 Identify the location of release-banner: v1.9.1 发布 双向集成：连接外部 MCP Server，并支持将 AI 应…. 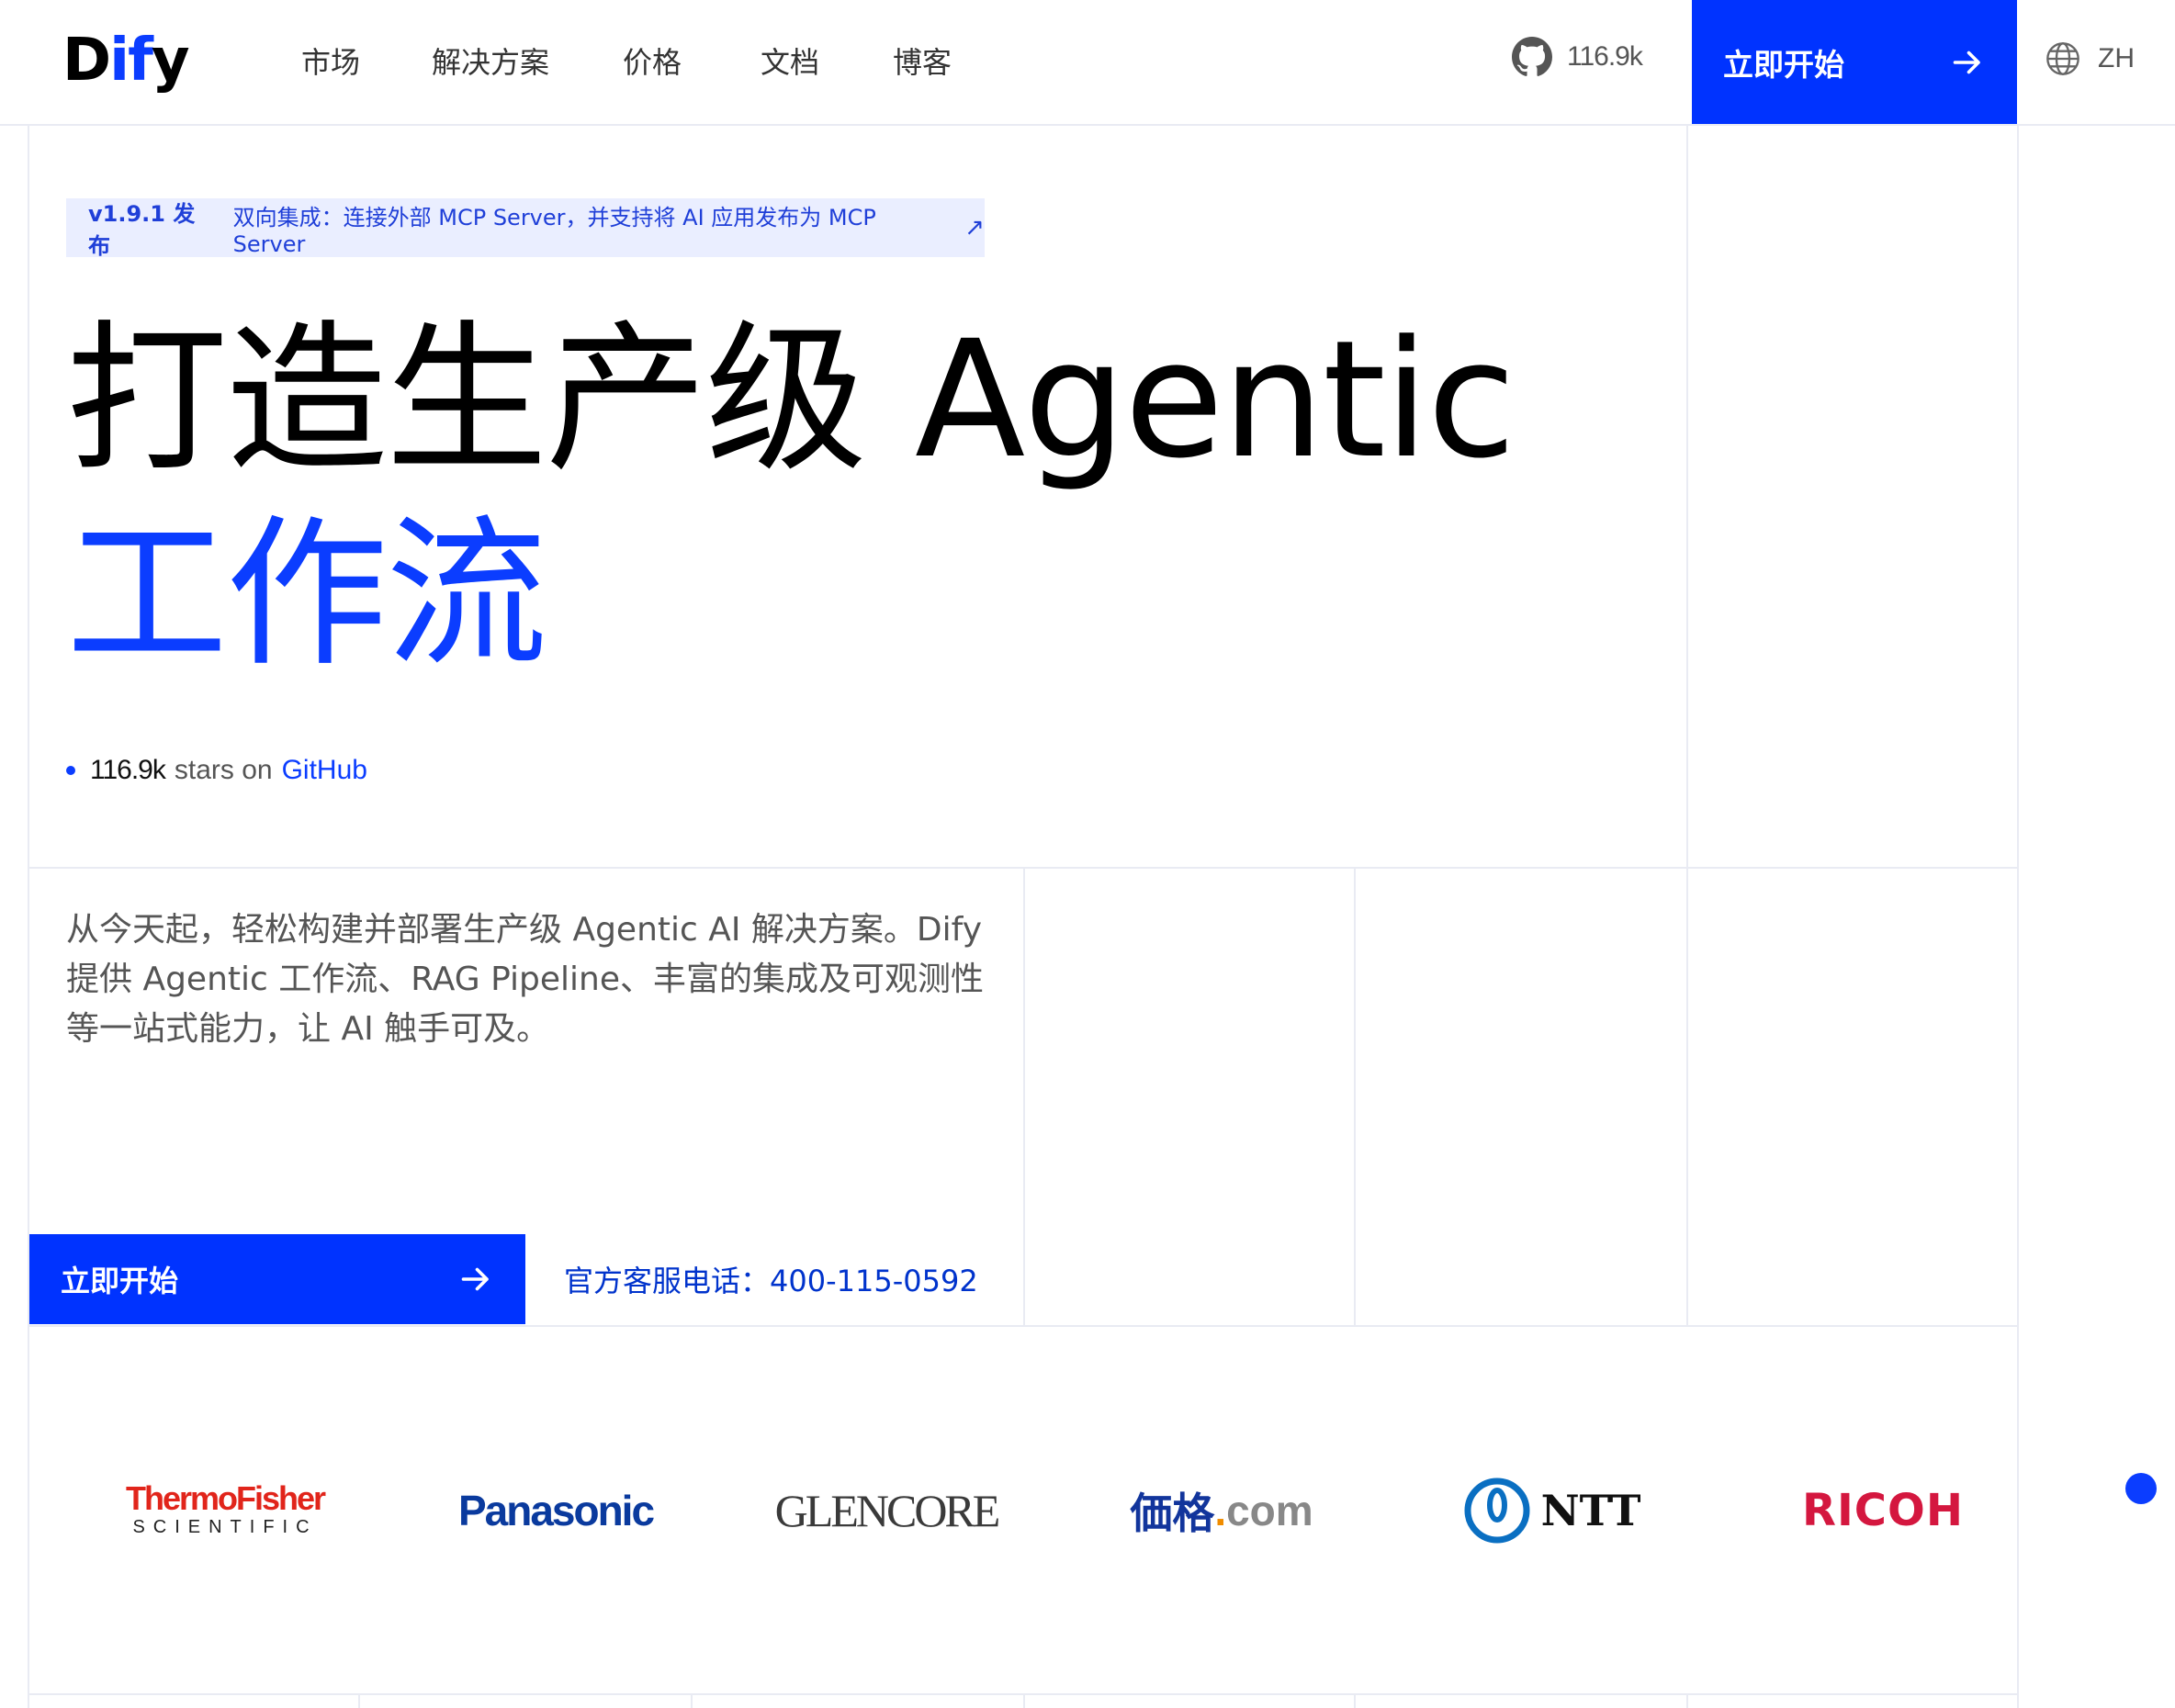
(525, 229).